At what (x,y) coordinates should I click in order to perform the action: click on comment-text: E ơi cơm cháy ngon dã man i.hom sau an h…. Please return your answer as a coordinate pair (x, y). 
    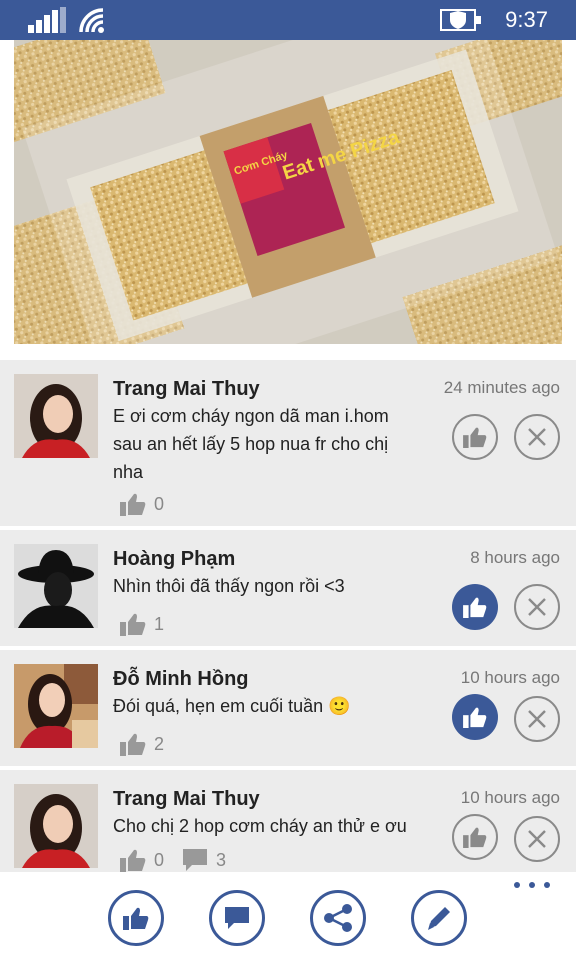
    Looking at the image, I should click on (275, 444).